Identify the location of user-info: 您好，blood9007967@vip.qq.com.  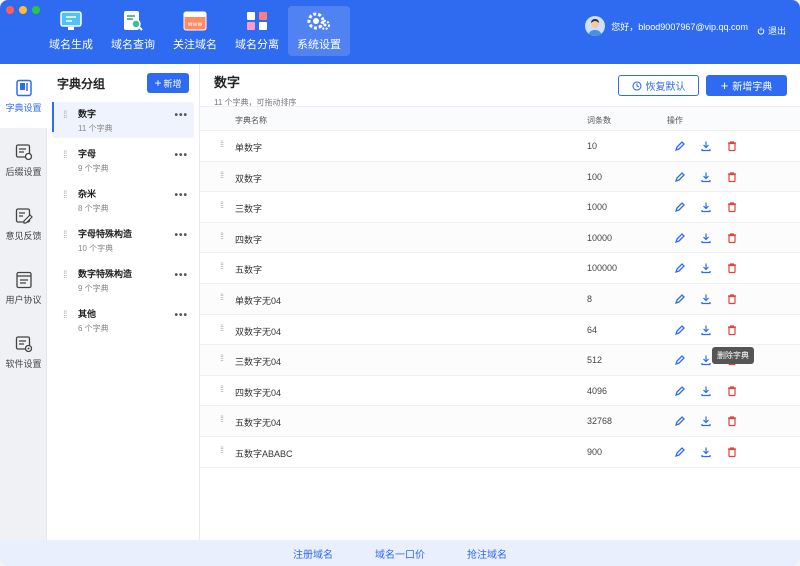
(666, 26).